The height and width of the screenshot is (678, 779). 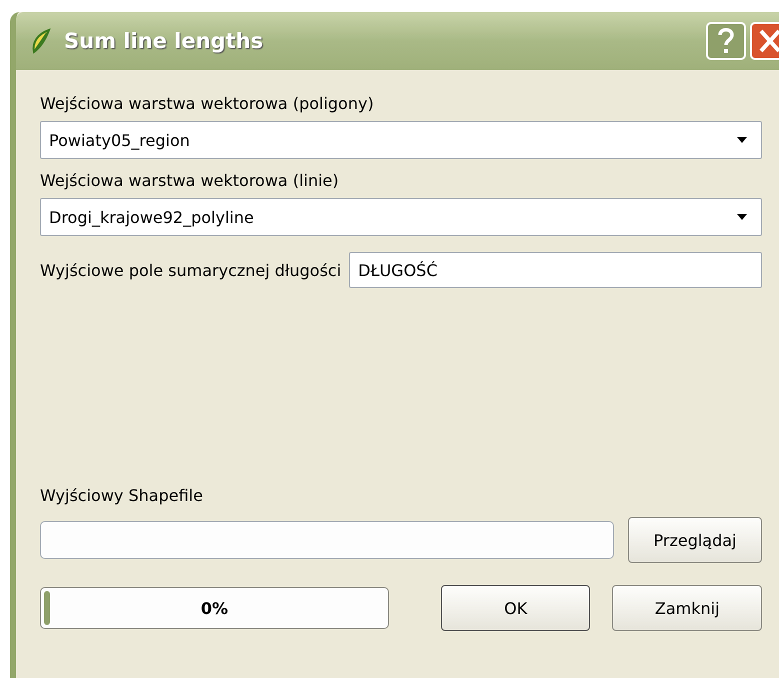 I want to click on dialog-button: Zamknij, so click(x=687, y=608).